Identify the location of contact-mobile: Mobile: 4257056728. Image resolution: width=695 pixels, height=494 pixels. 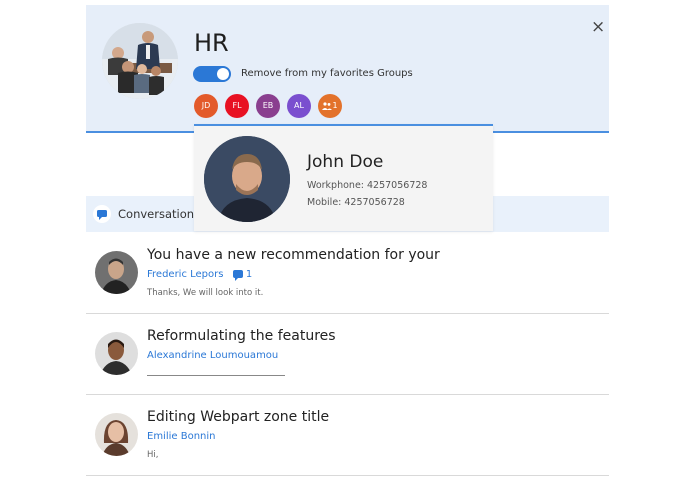
(356, 202).